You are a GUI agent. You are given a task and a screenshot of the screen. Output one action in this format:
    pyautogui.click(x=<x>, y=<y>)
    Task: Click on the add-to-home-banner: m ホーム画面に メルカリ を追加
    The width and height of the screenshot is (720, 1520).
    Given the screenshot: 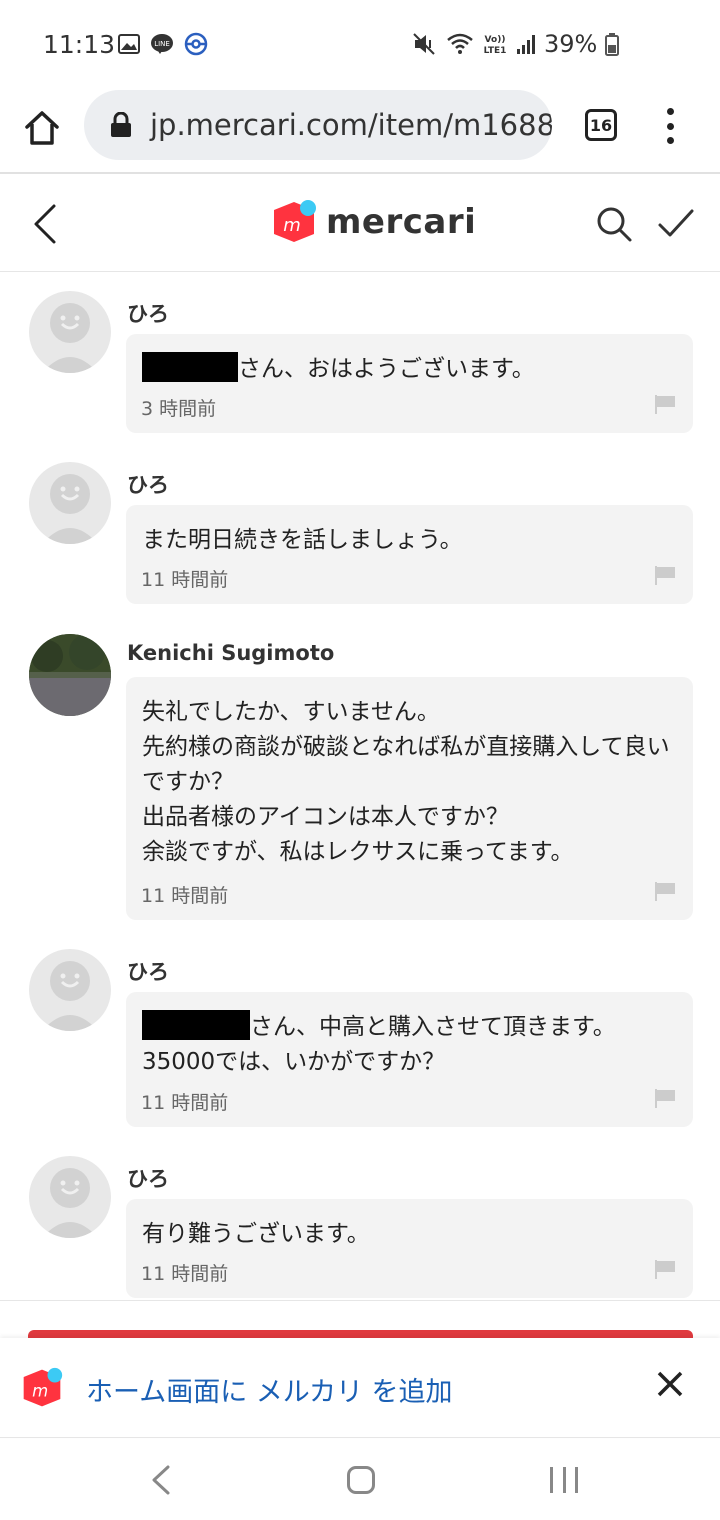 What is the action you would take?
    pyautogui.click(x=360, y=1388)
    